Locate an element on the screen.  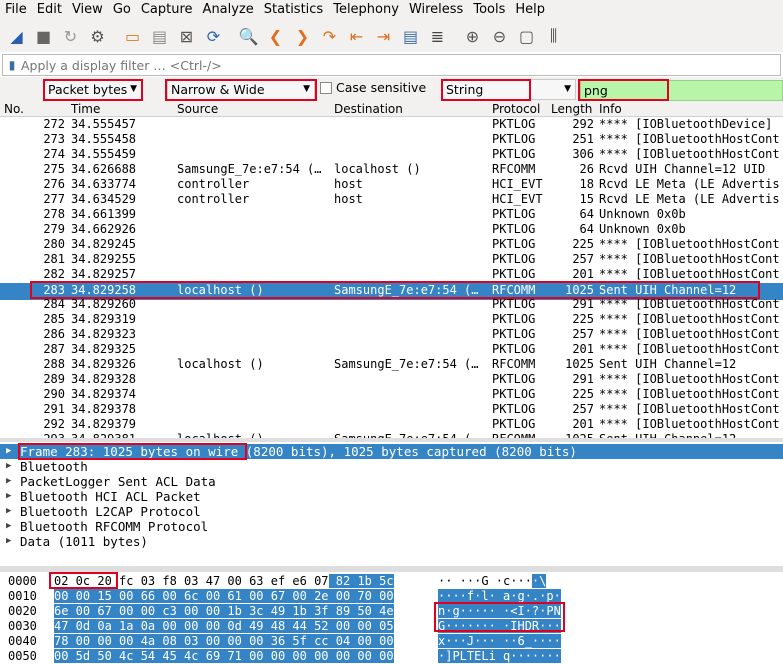
stop-icon: ■ is located at coordinates (43, 36).